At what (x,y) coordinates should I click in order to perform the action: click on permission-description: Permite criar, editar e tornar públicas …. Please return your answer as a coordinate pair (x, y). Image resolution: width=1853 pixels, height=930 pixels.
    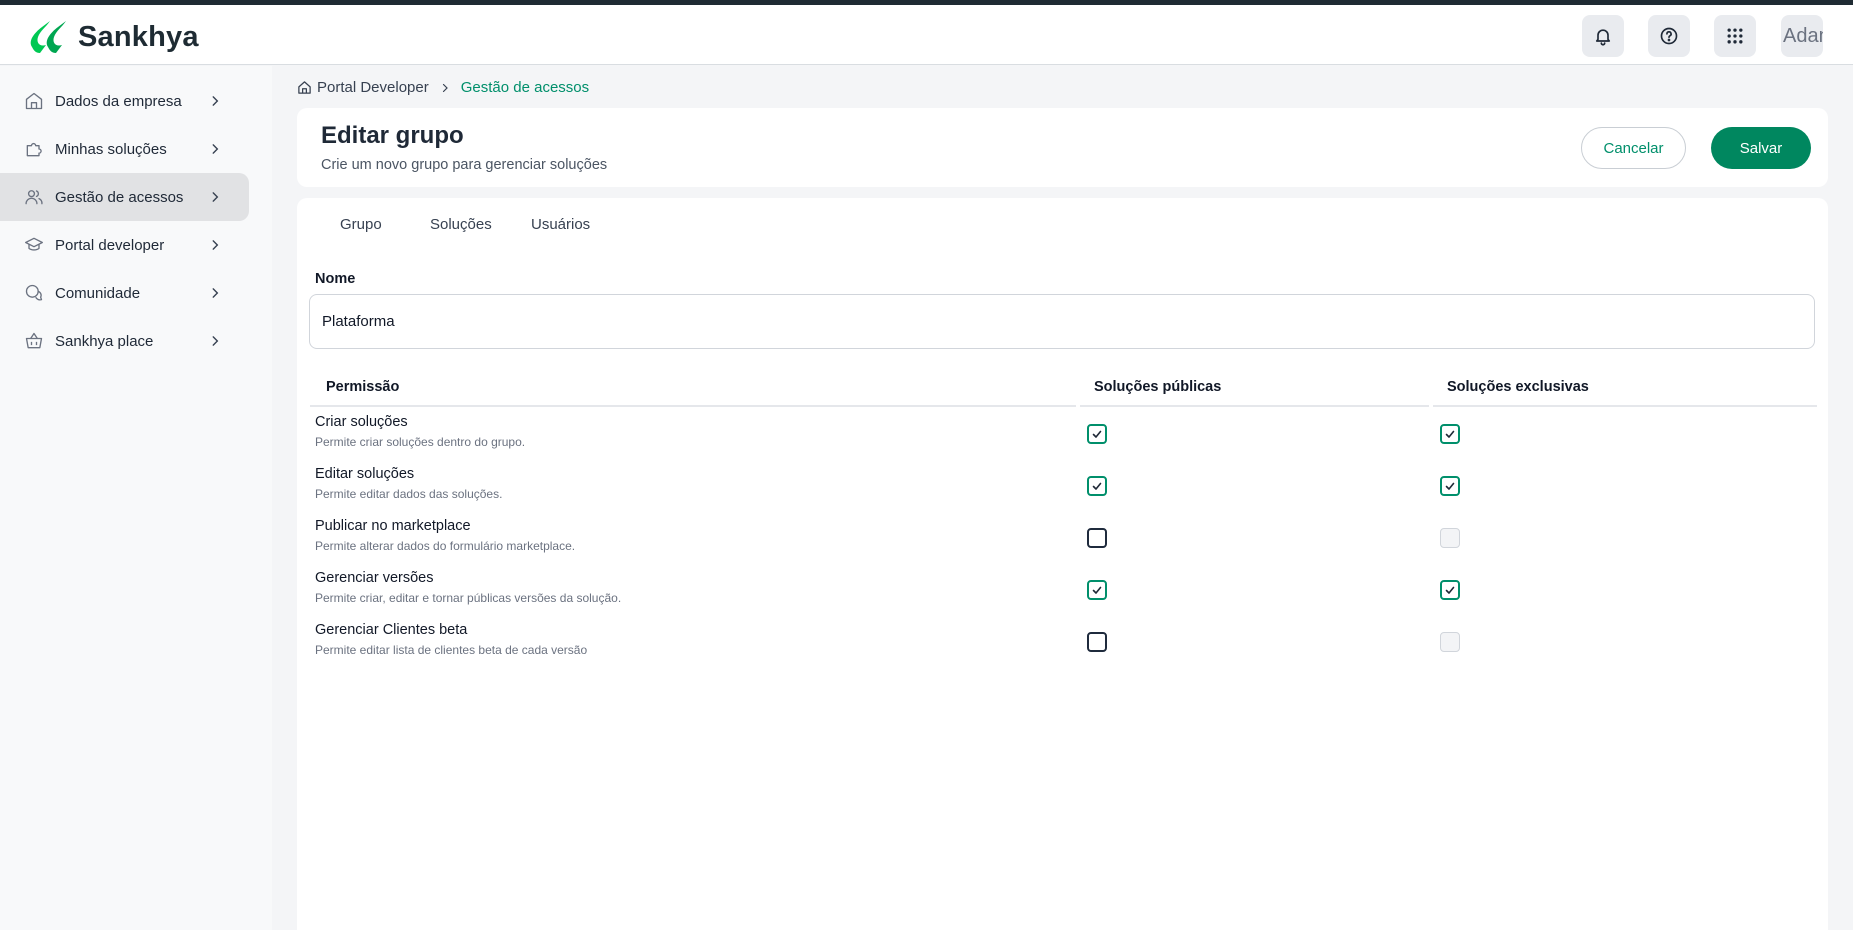
    Looking at the image, I should click on (468, 598).